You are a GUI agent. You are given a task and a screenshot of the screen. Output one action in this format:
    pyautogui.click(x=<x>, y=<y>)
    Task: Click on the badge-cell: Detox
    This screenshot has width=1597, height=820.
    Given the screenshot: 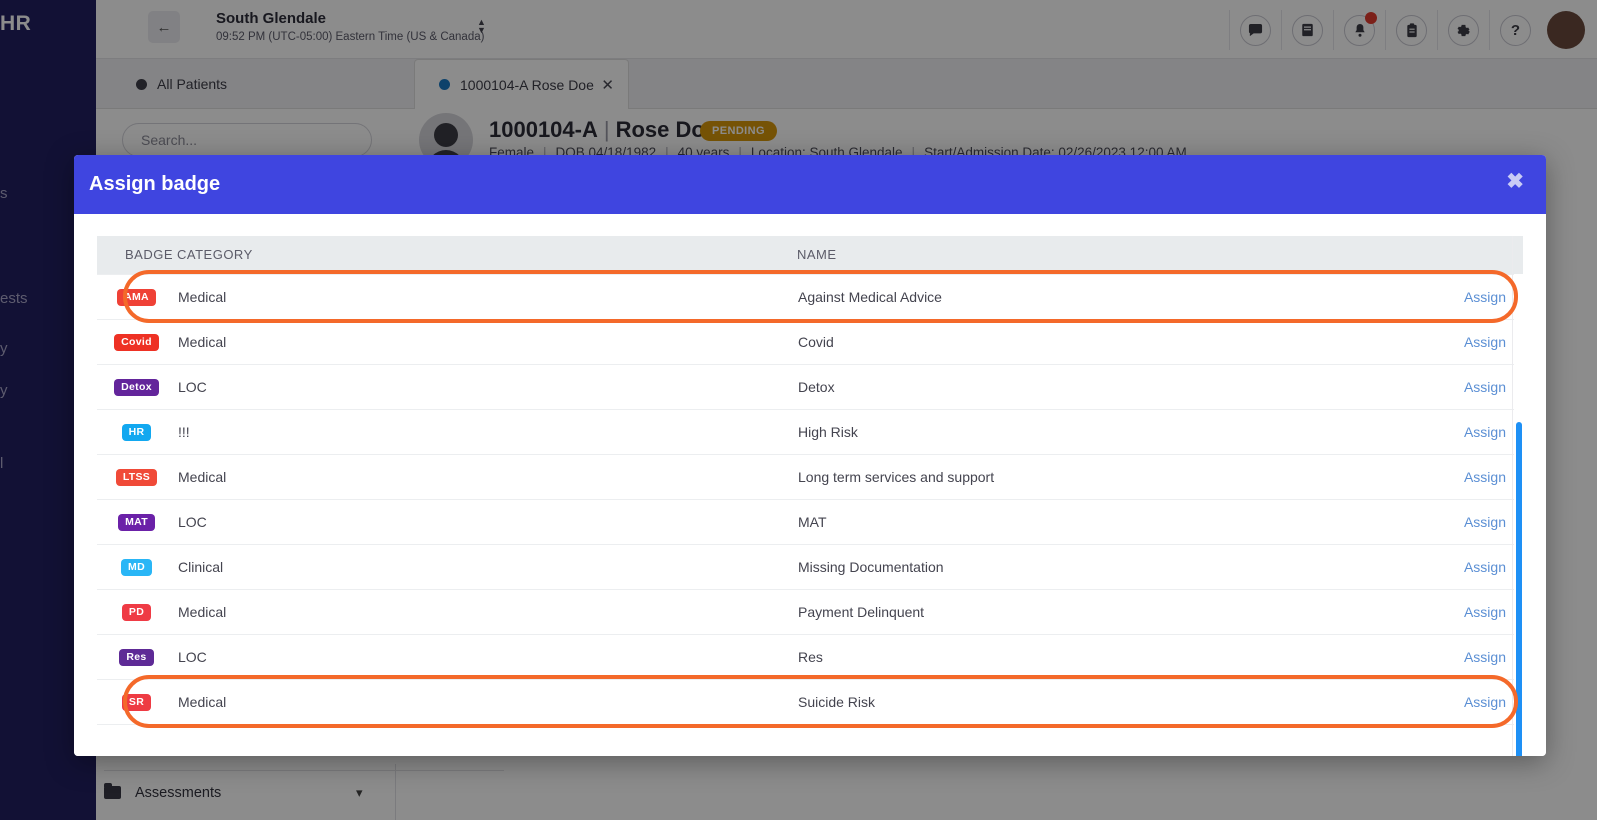 What is the action you would take?
    pyautogui.click(x=137, y=387)
    